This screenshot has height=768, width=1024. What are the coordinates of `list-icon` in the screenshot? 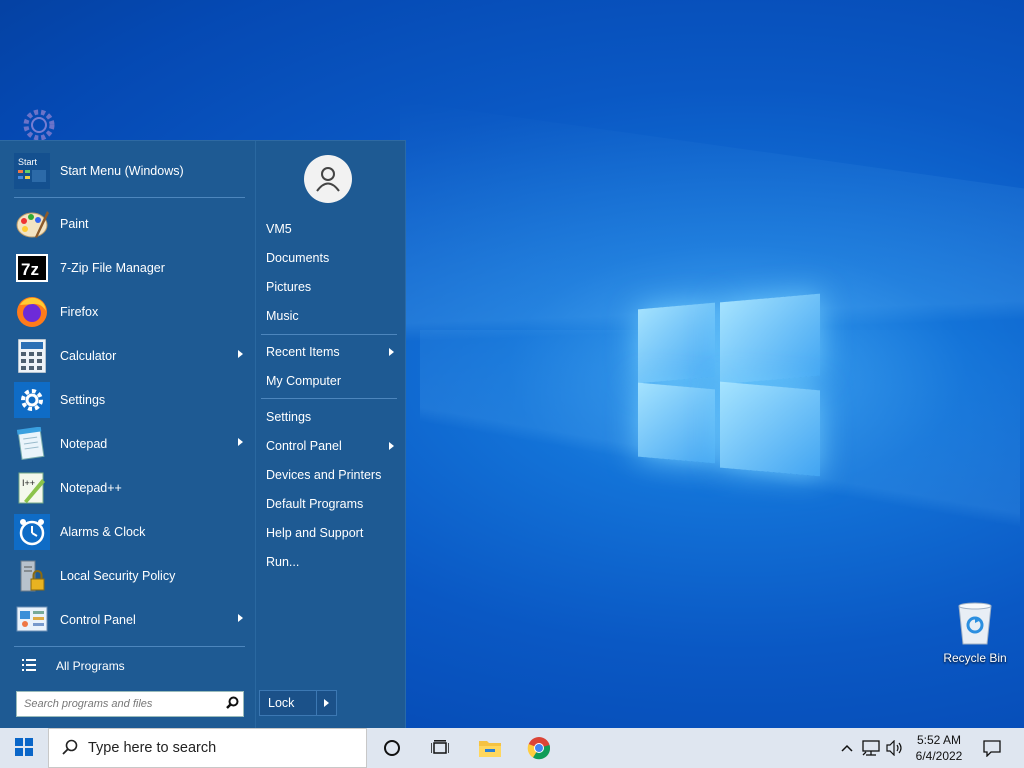 It's located at (29, 666).